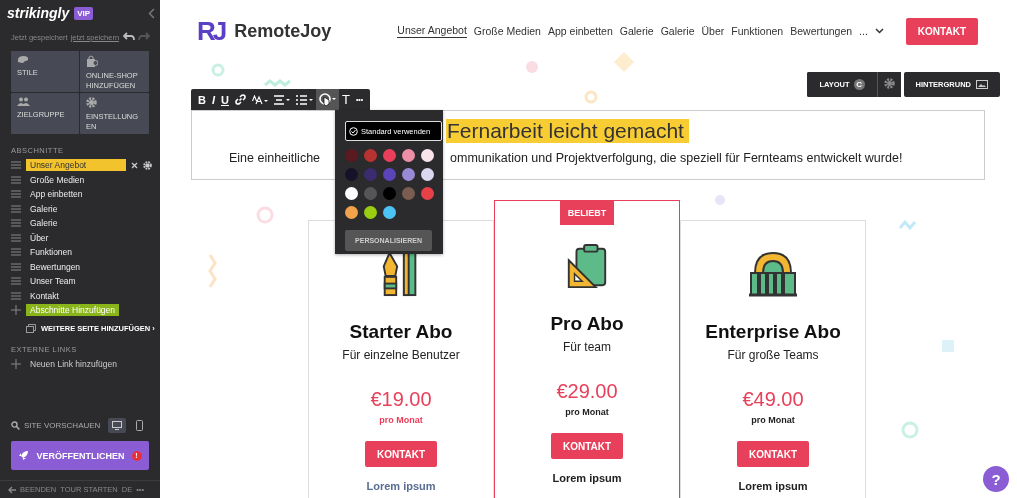  I want to click on toolbar-button, so click(327, 99).